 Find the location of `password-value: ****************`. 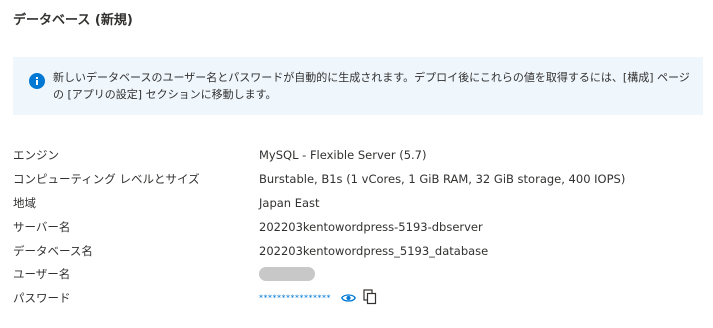

password-value: **************** is located at coordinates (318, 298).